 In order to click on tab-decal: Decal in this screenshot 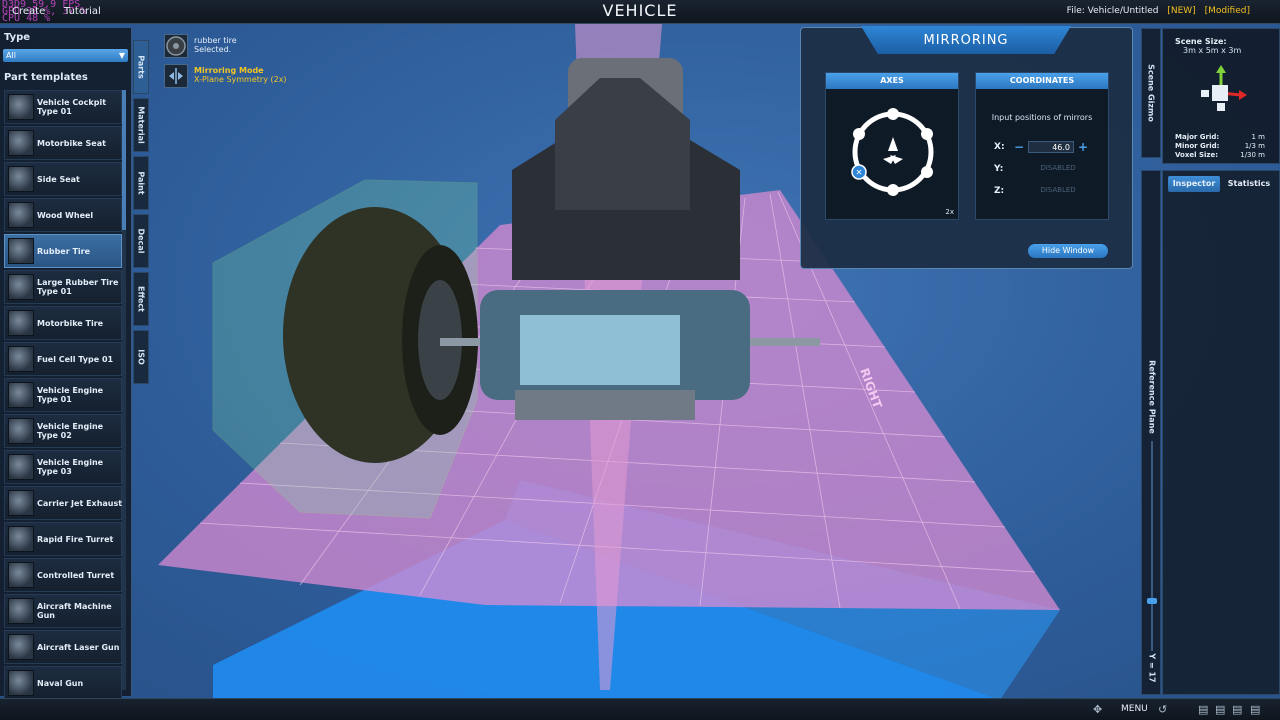, I will do `click(141, 241)`.